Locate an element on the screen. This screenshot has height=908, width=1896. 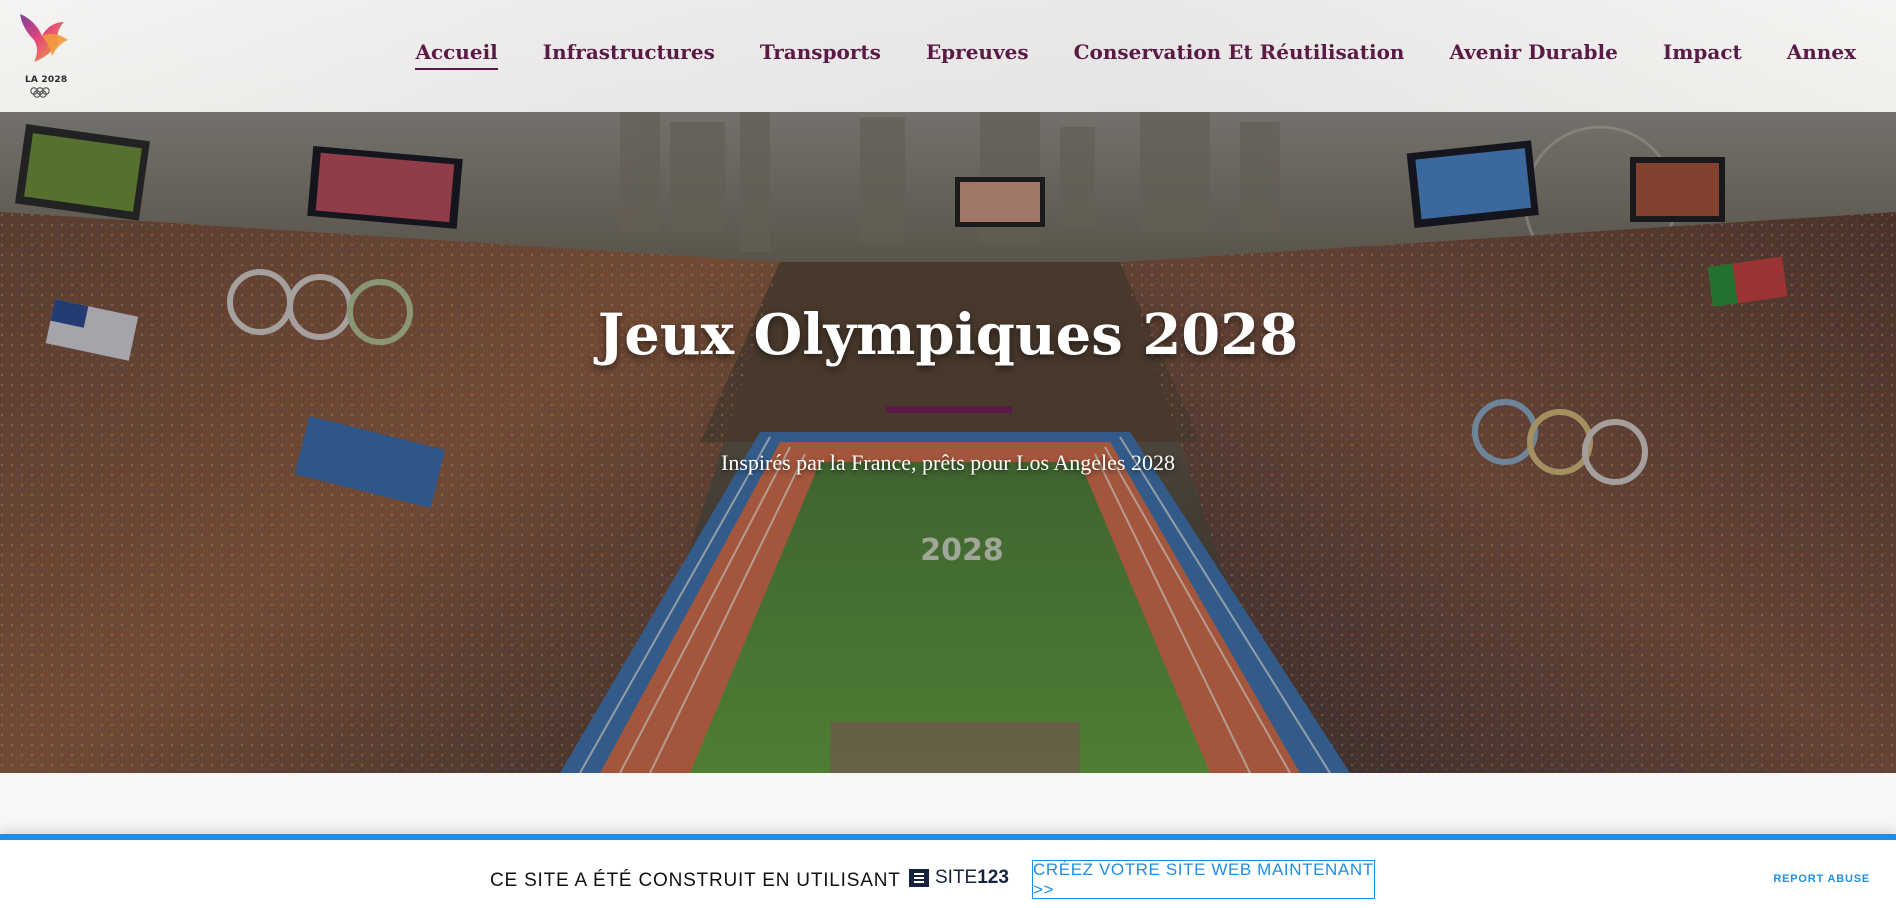
hero-title: Jeux Olympiques 2028 is located at coordinates (948, 335).